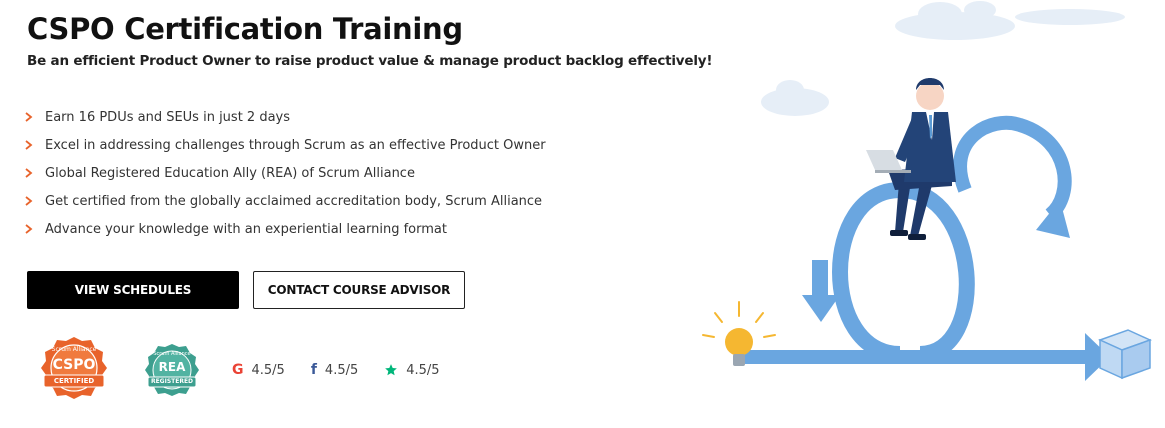 Image resolution: width=1165 pixels, height=428 pixels. I want to click on google-rating-value: 4.5/5, so click(268, 370).